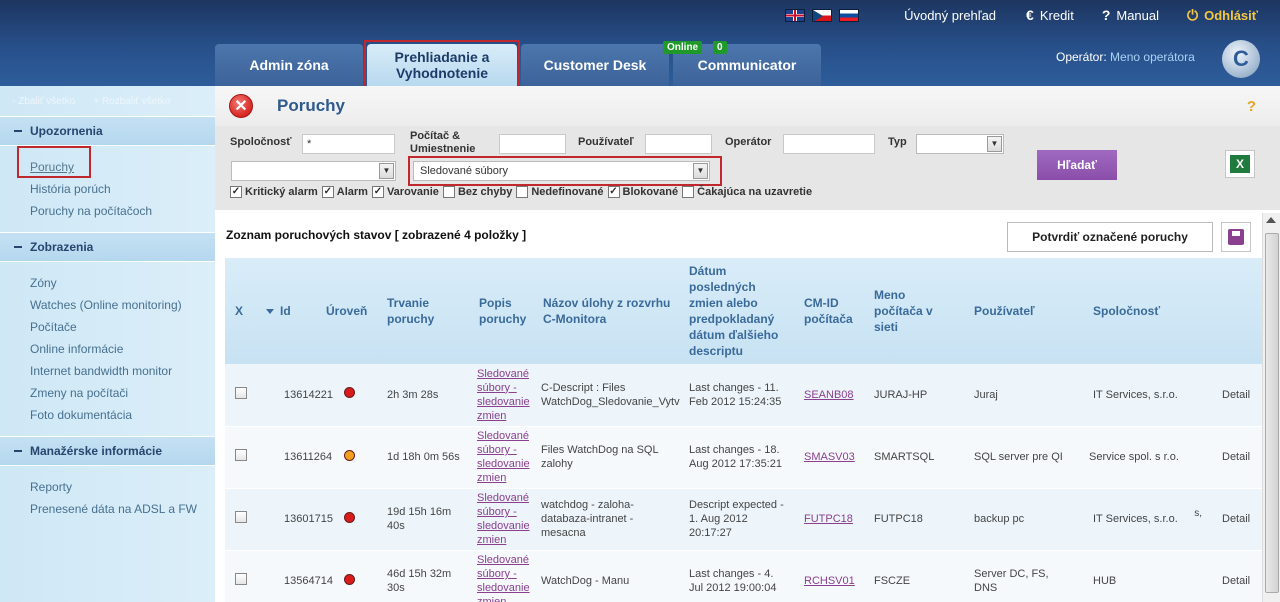  What do you see at coordinates (1016, 311) in the screenshot?
I see `col-header-user: Používateľ` at bounding box center [1016, 311].